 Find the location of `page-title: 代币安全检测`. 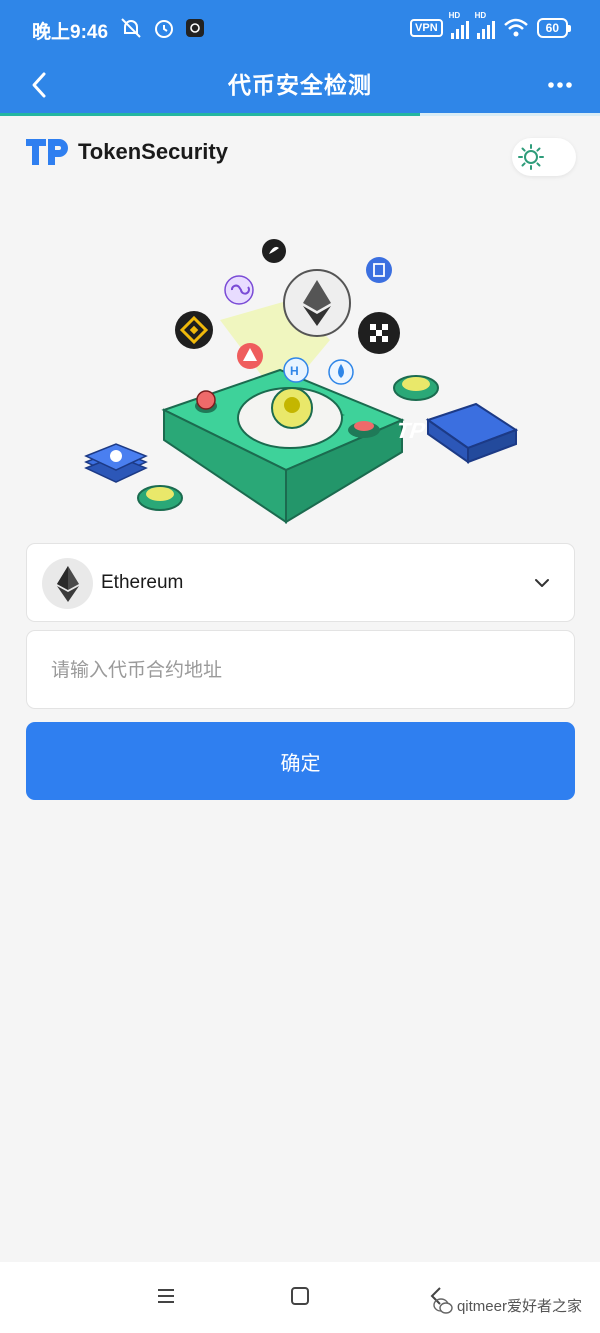

page-title: 代币安全检测 is located at coordinates (300, 85).